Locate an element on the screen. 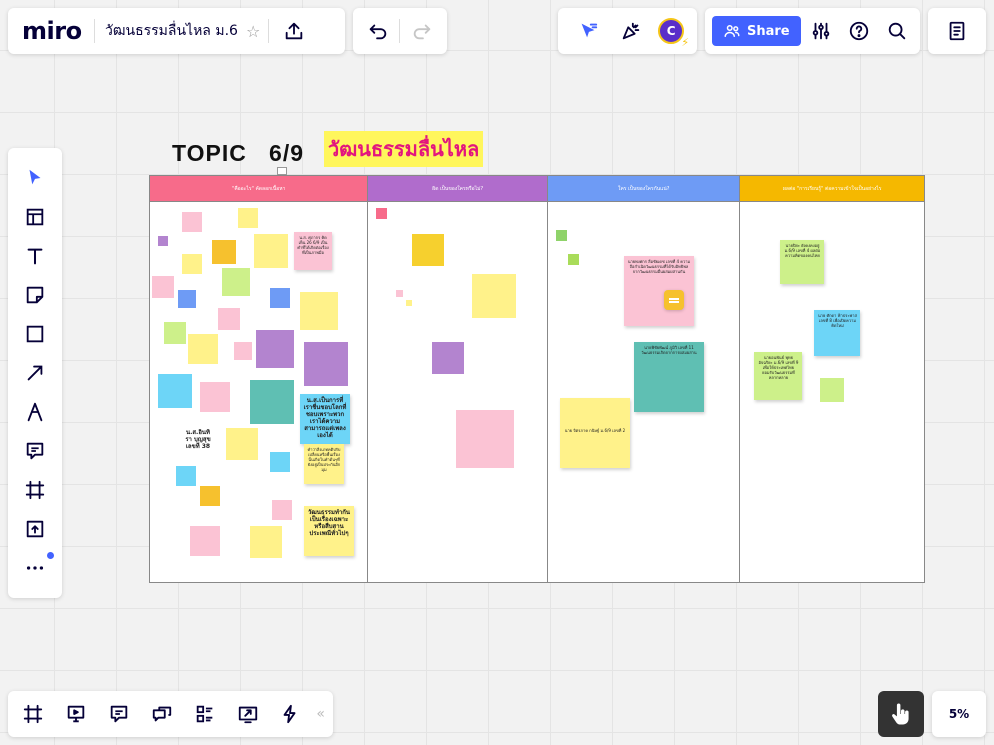 Image resolution: width=994 pixels, height=745 pixels. board-title: วัฒนธรรมลื่นไหล ม.6 is located at coordinates (171, 31).